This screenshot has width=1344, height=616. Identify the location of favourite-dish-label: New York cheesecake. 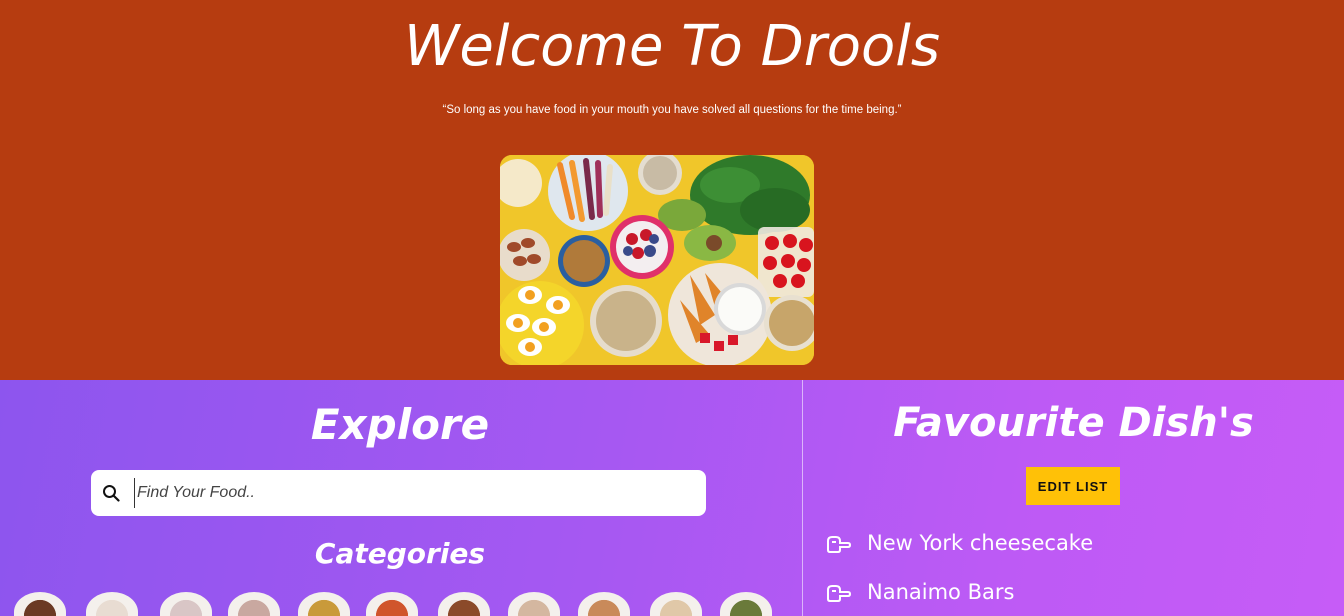
(980, 542).